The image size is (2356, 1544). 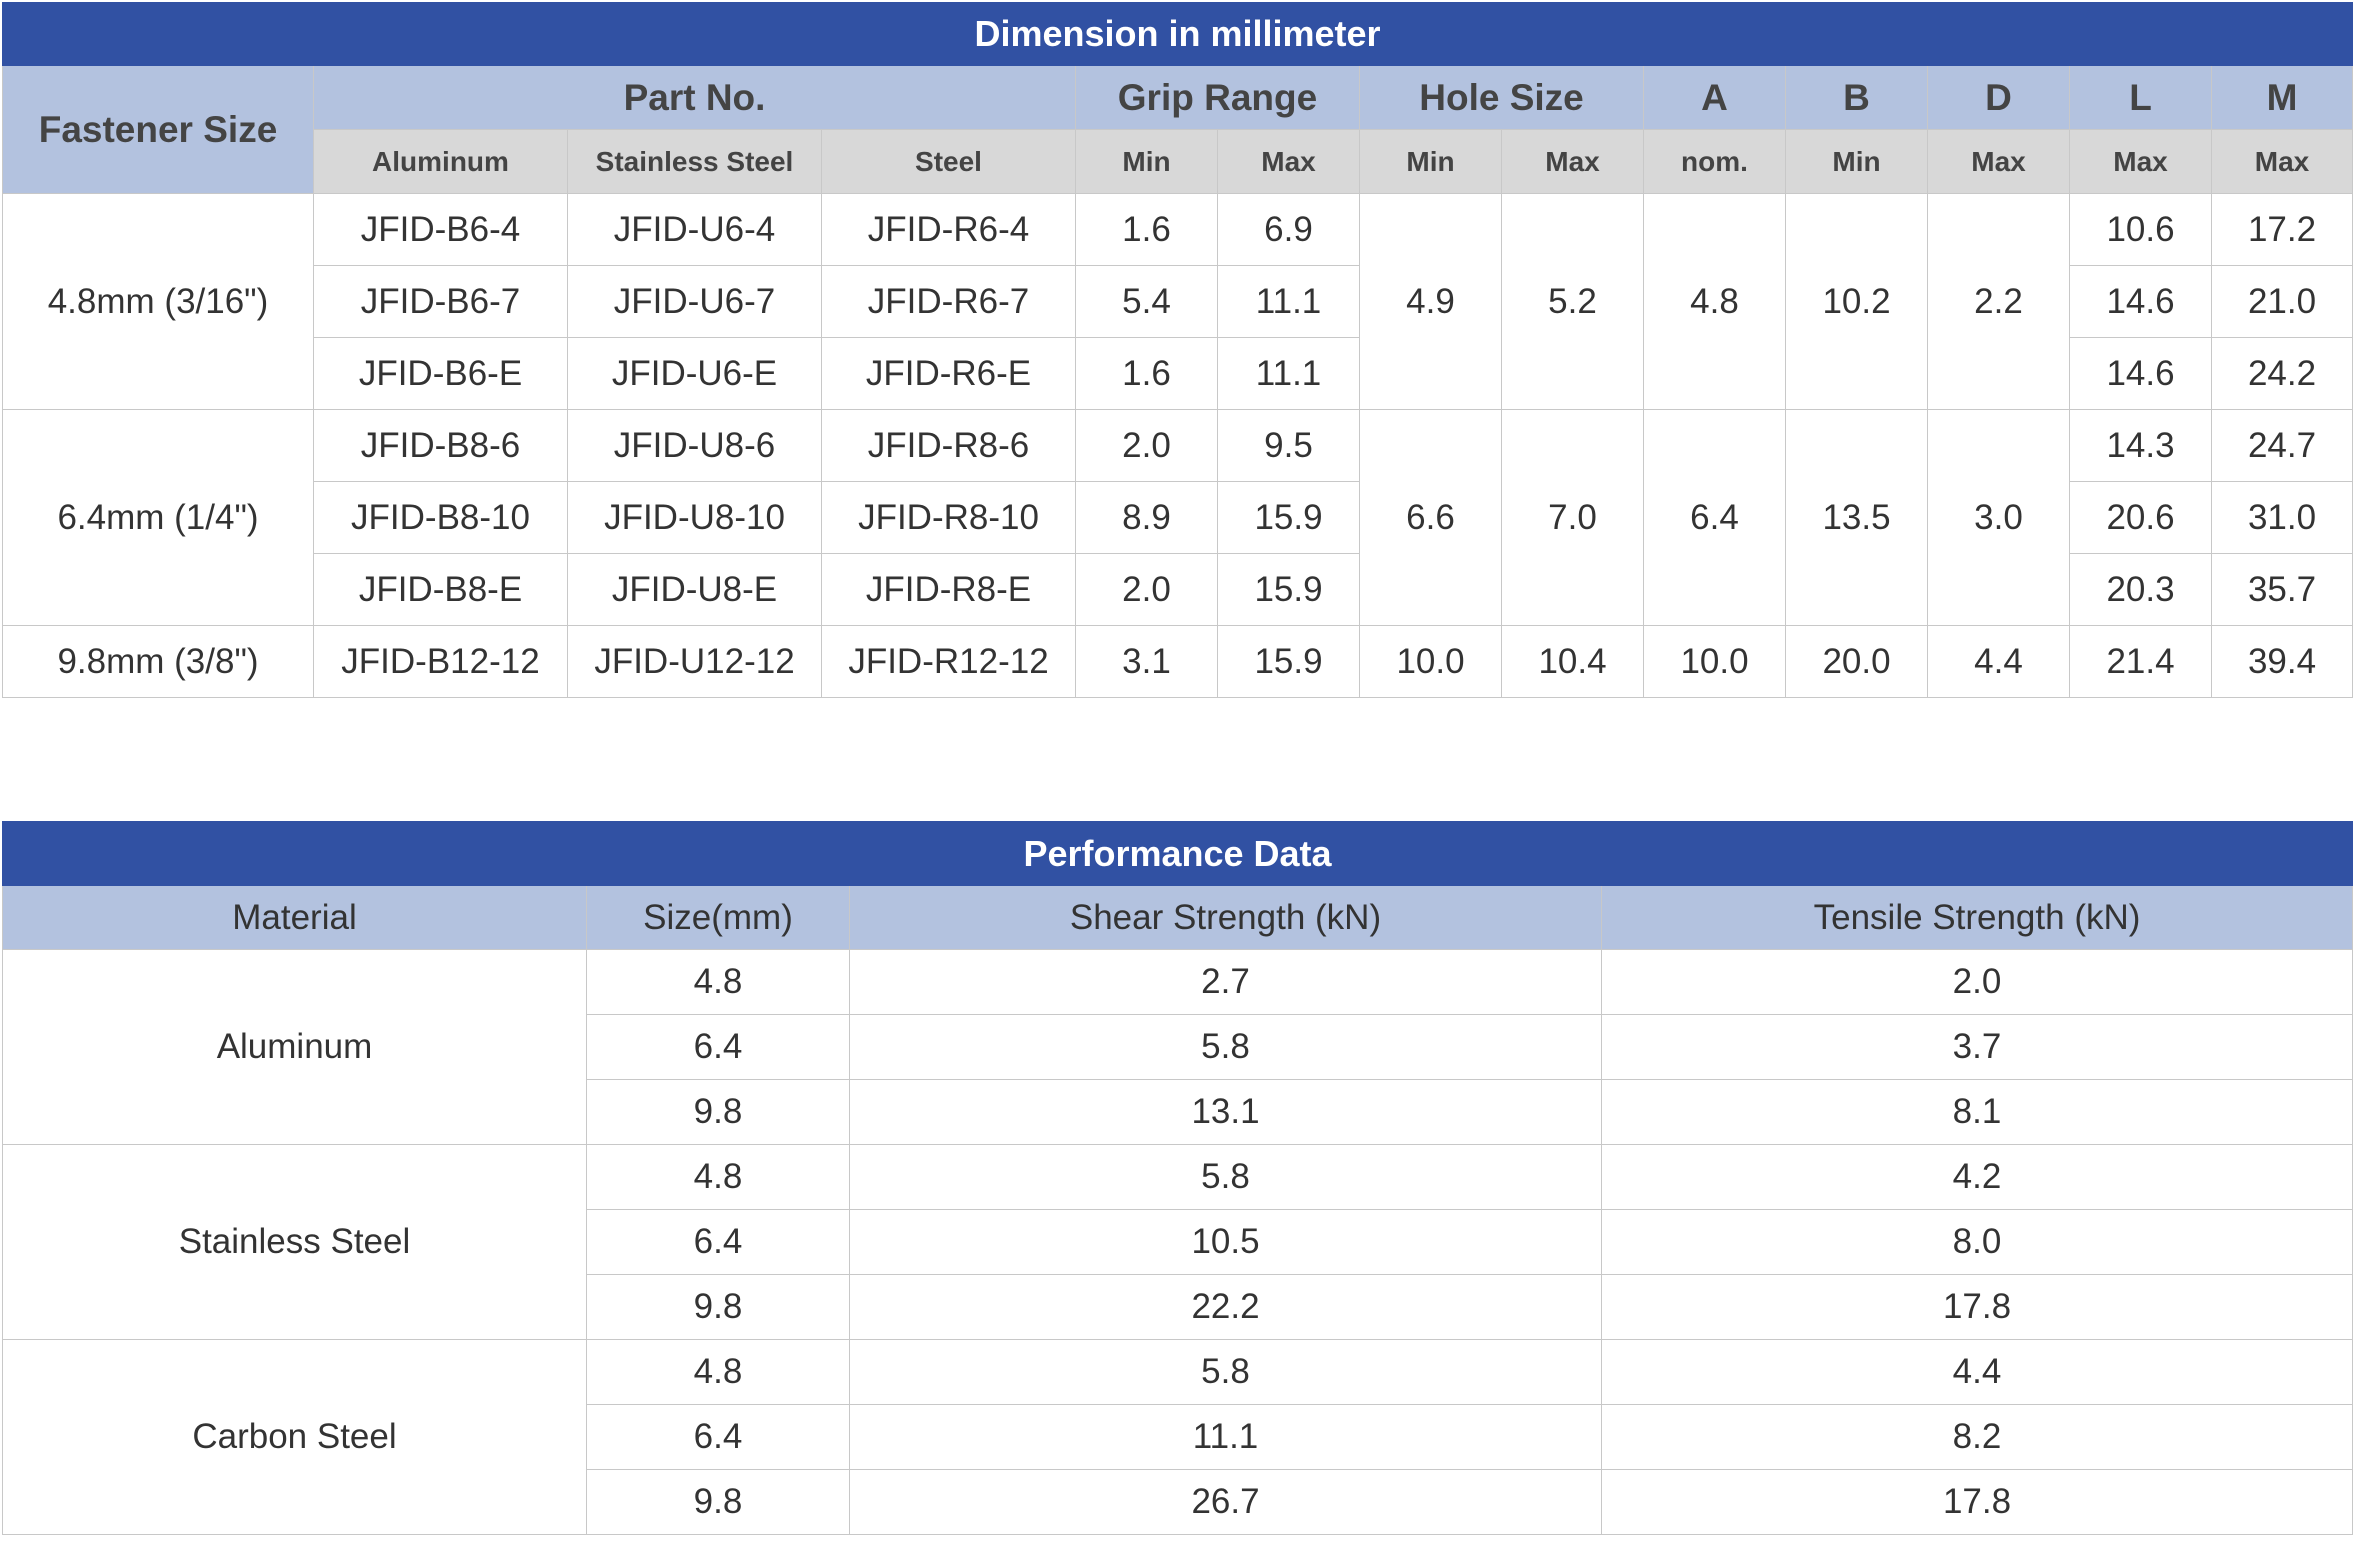 I want to click on tensile-cell: 8.1, so click(x=1977, y=1112).